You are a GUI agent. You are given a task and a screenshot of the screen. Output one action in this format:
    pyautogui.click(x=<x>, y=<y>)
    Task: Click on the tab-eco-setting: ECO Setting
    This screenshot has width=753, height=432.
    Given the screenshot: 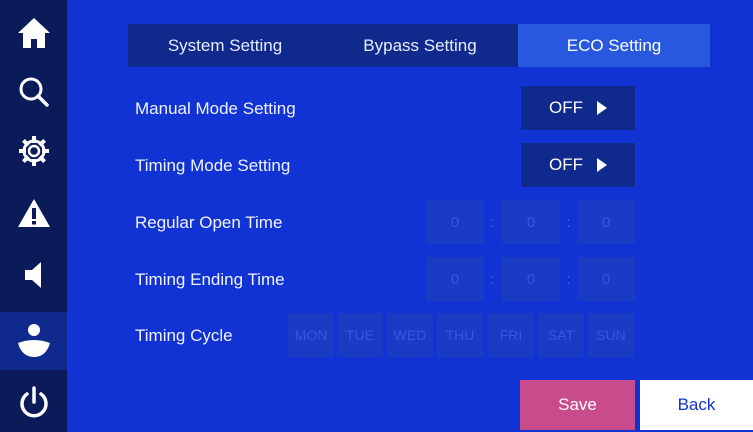 What is the action you would take?
    pyautogui.click(x=614, y=45)
    